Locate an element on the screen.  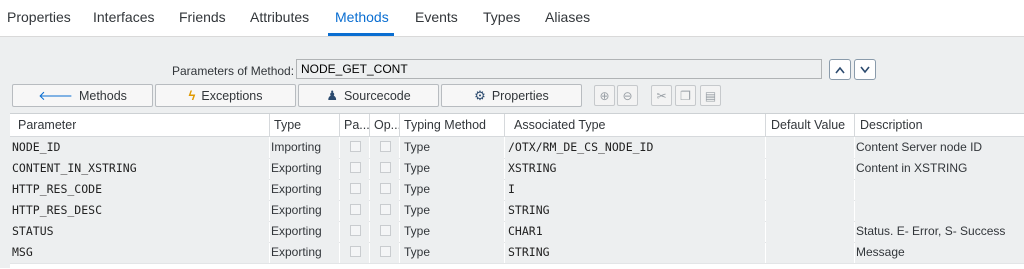
exceptions-button: ϟ Exceptions is located at coordinates (225, 95).